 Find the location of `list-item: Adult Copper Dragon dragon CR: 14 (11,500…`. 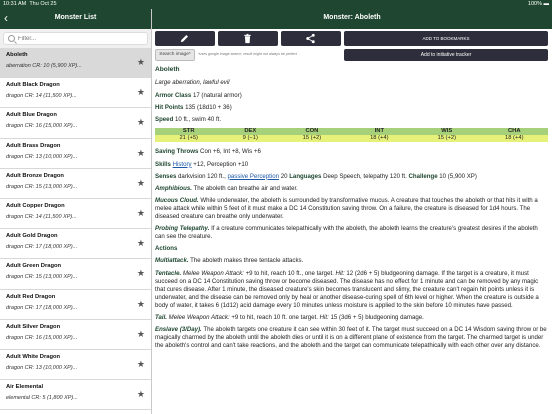

list-item: Adult Copper Dragon dragon CR: 14 (11,500… is located at coordinates (75, 214).